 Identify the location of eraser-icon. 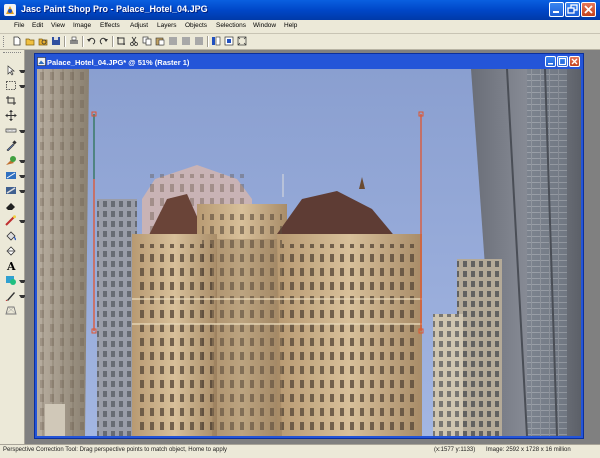
(11, 205).